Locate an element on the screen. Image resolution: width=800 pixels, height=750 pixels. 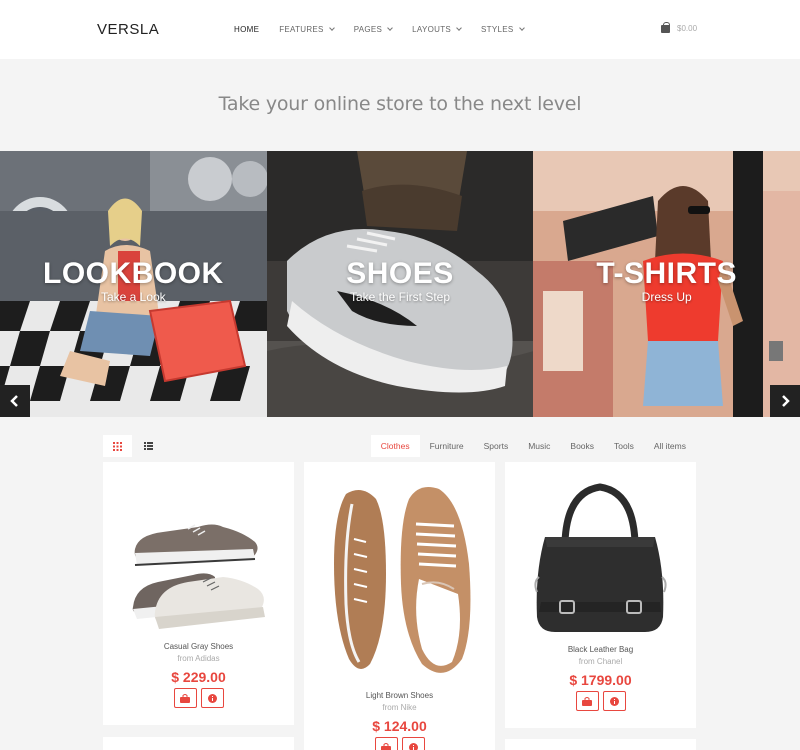
main-nav: HOME FEATURES PAGES LAYOUTS STYLES is located at coordinates (389, 29).